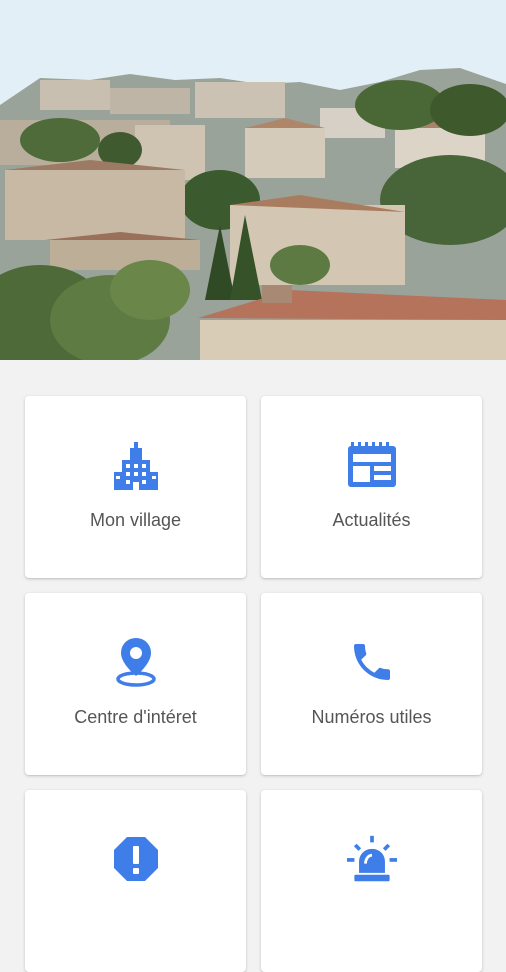  I want to click on tile-centre-interet: Centre d'intéret, so click(135, 684).